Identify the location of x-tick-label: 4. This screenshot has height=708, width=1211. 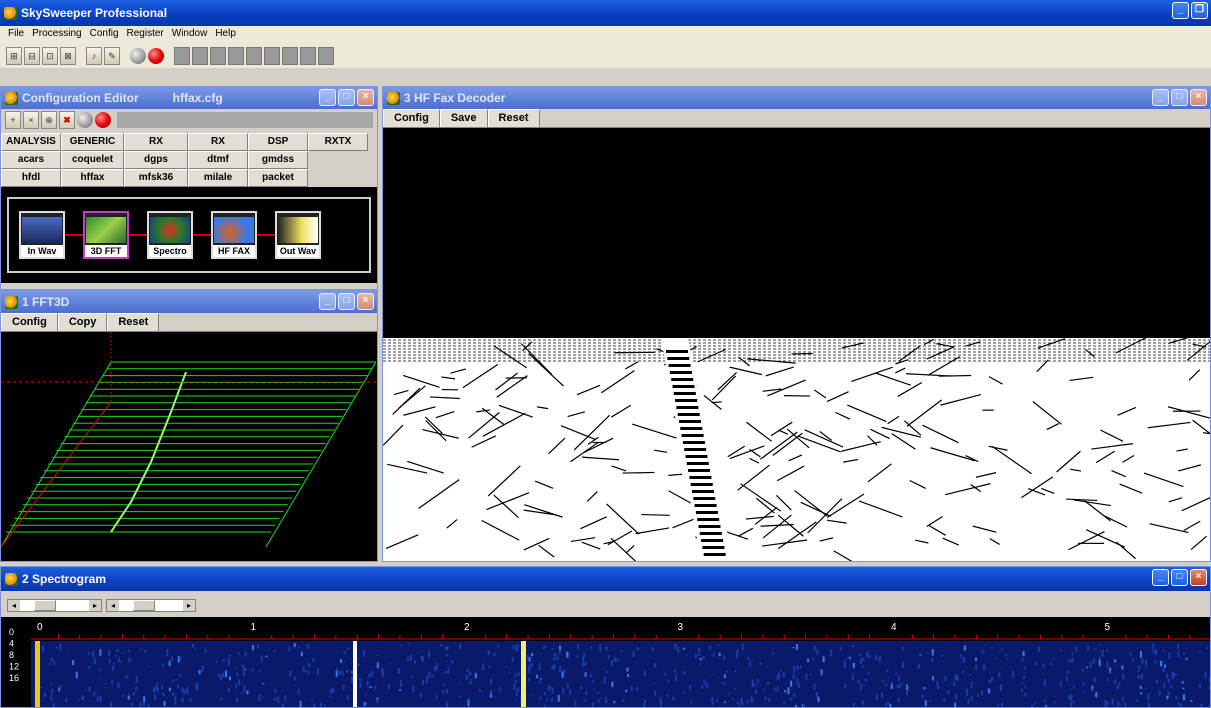
(894, 627).